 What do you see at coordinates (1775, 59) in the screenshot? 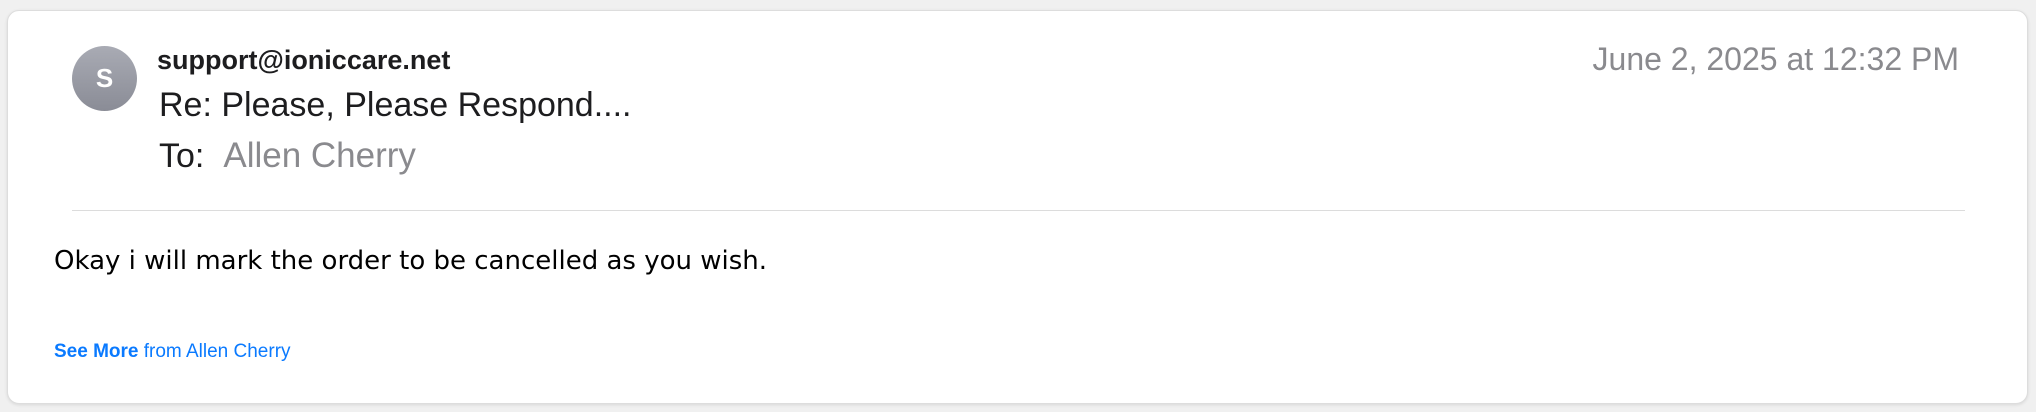
I see `email-date: June 2, 2025 at 12:32 PM` at bounding box center [1775, 59].